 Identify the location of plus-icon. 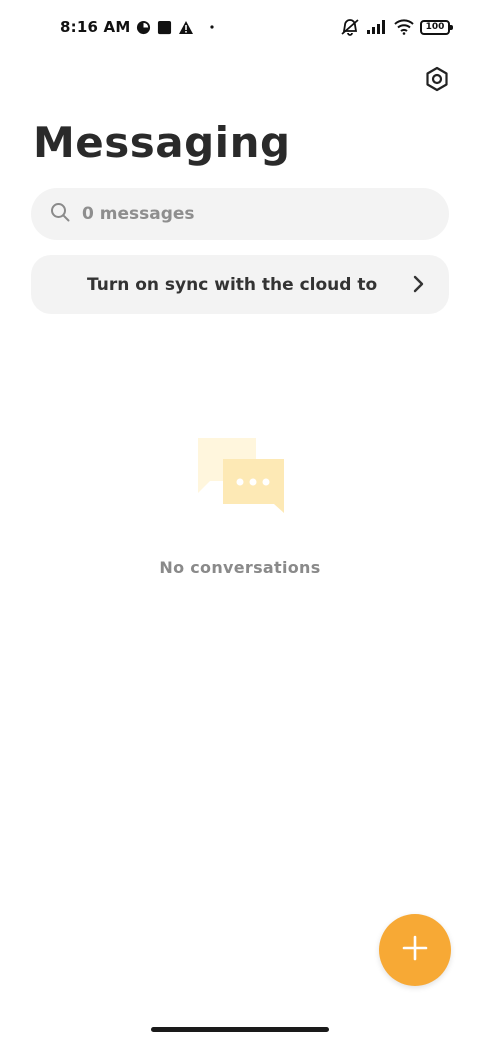
(415, 950).